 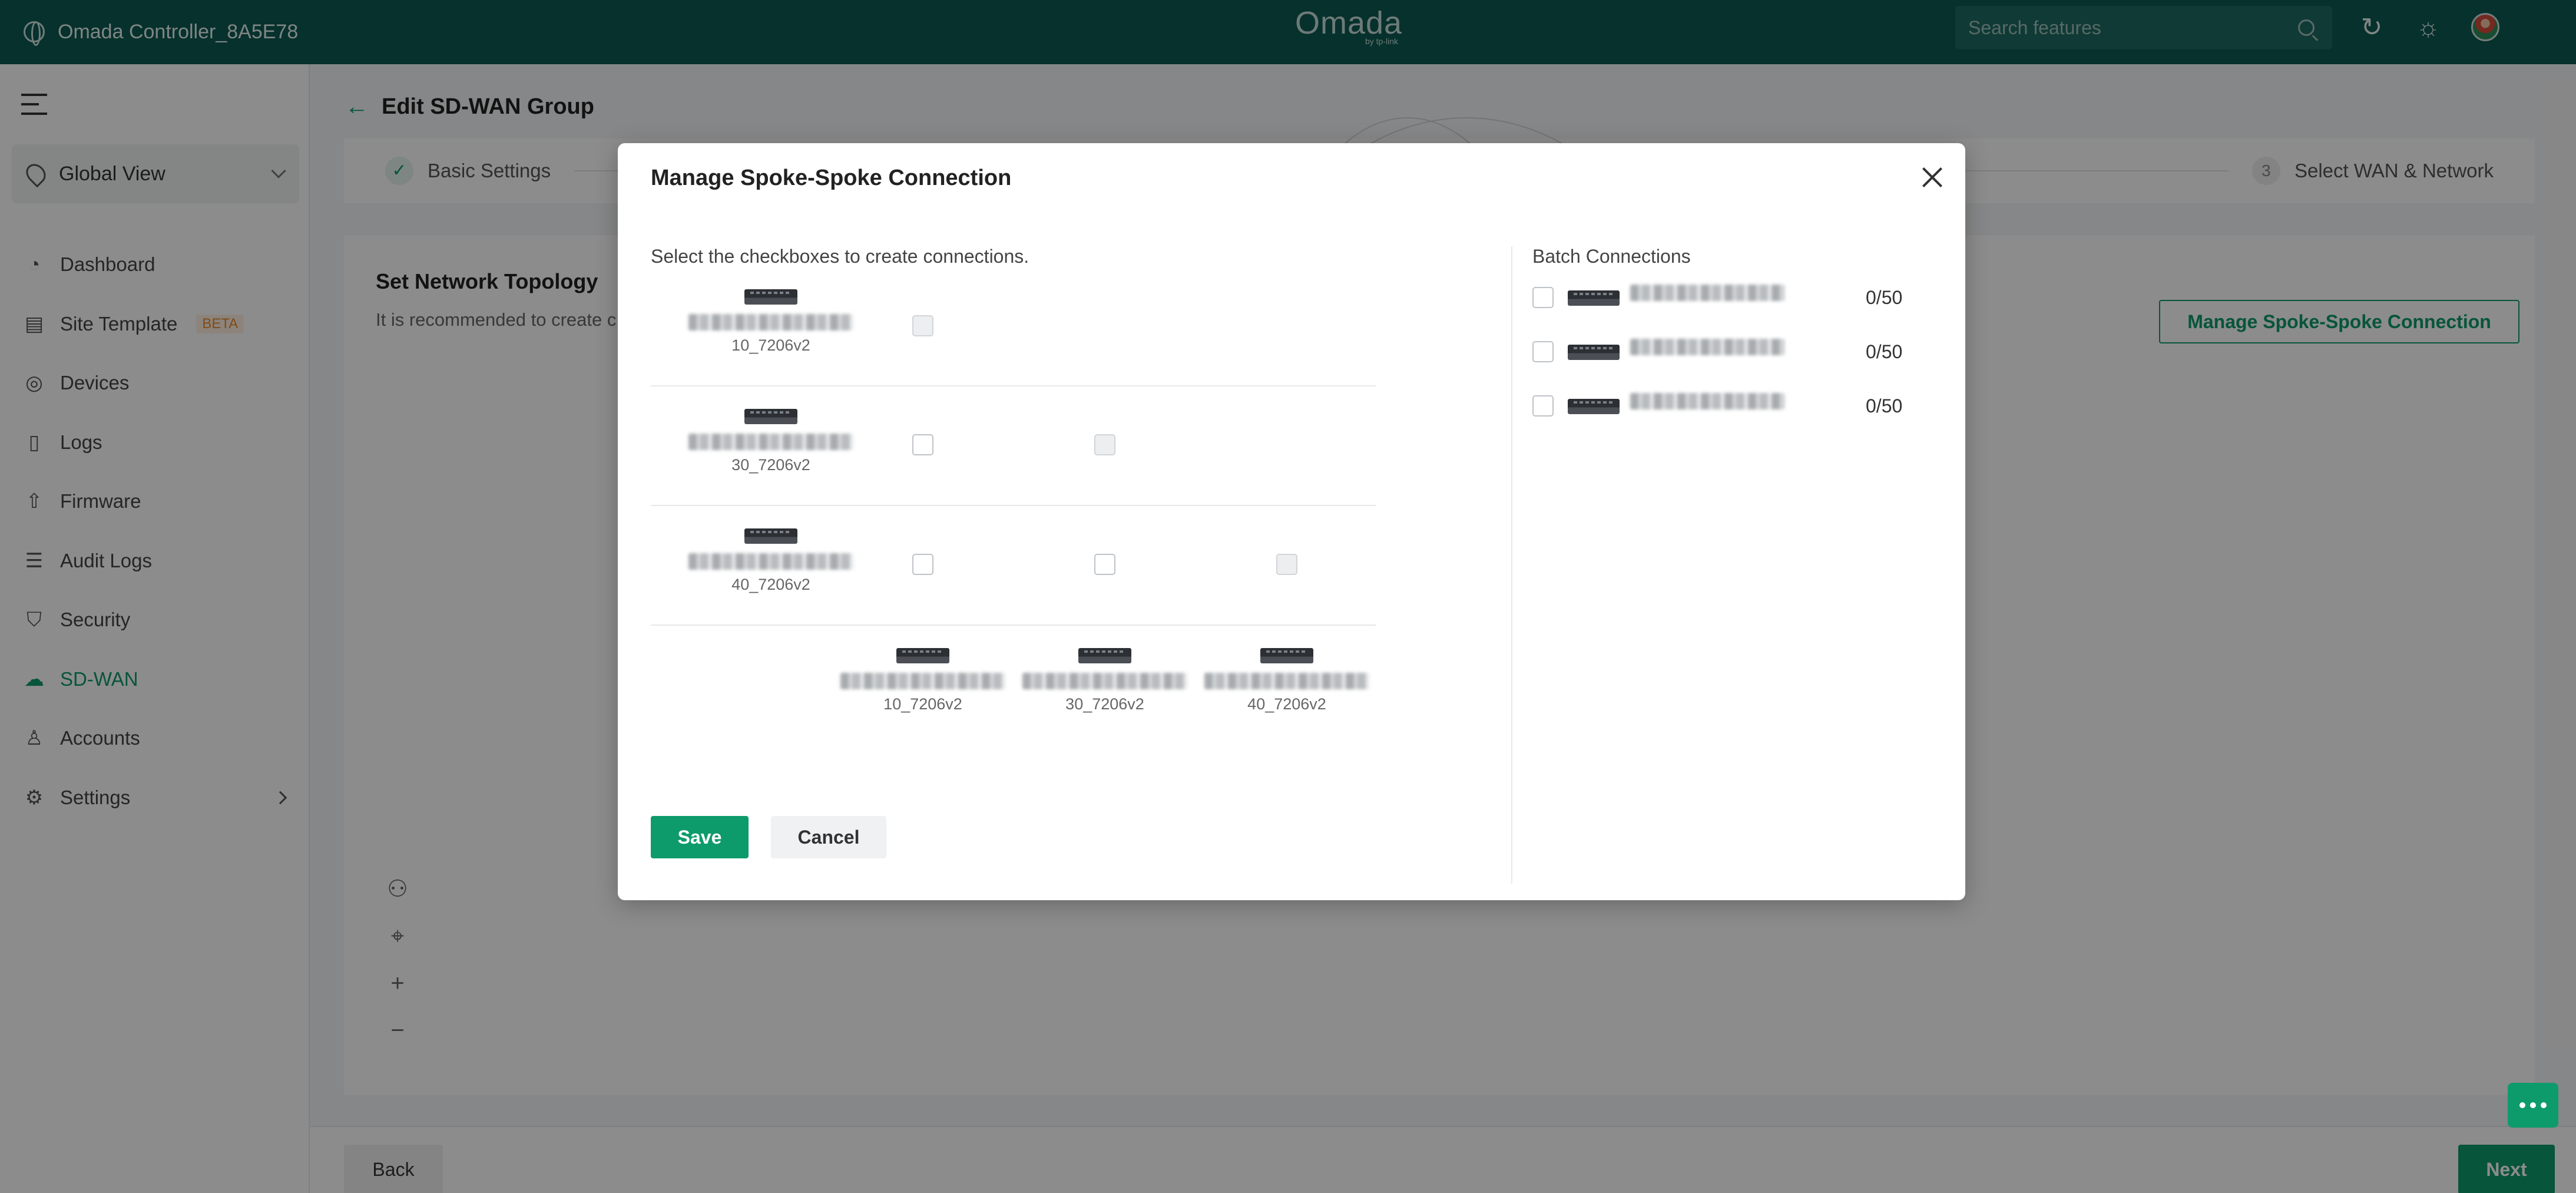 What do you see at coordinates (1511, 565) in the screenshot?
I see `modal-divider` at bounding box center [1511, 565].